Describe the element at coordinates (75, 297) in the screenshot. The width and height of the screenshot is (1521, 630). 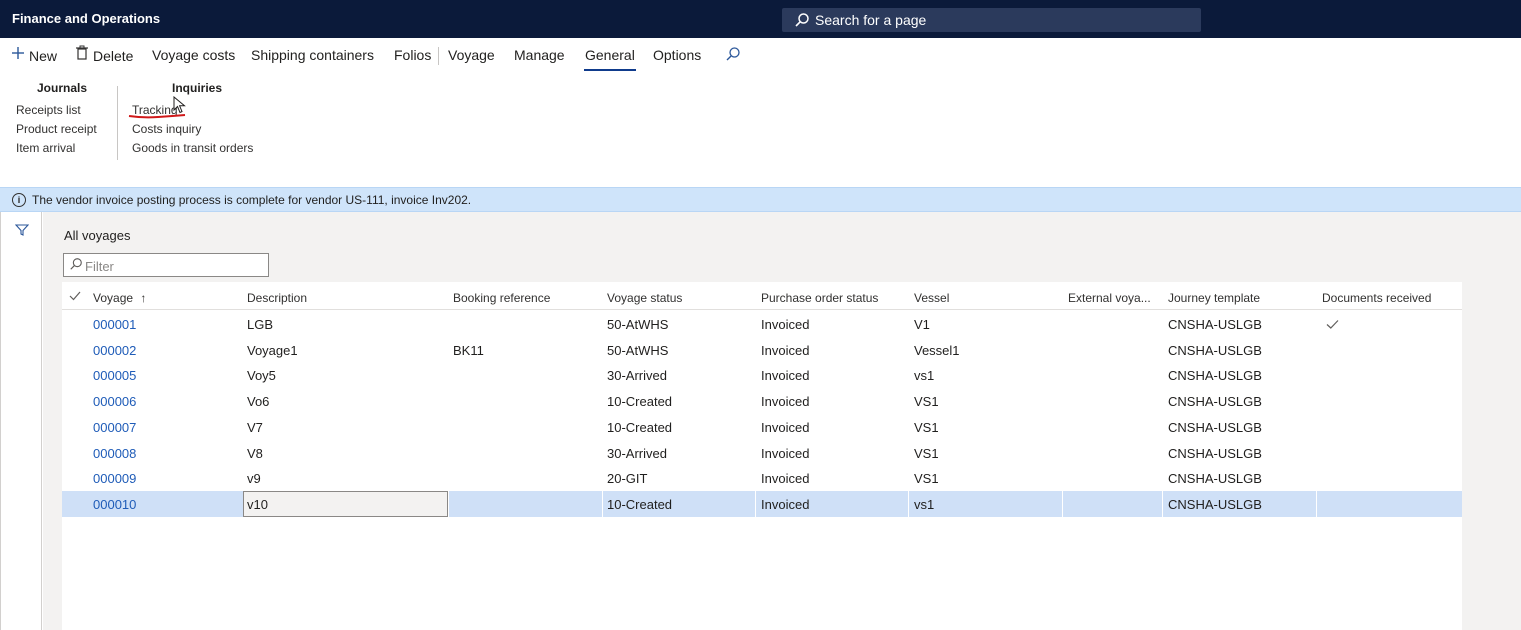
I see `select-all-check-icon` at that location.